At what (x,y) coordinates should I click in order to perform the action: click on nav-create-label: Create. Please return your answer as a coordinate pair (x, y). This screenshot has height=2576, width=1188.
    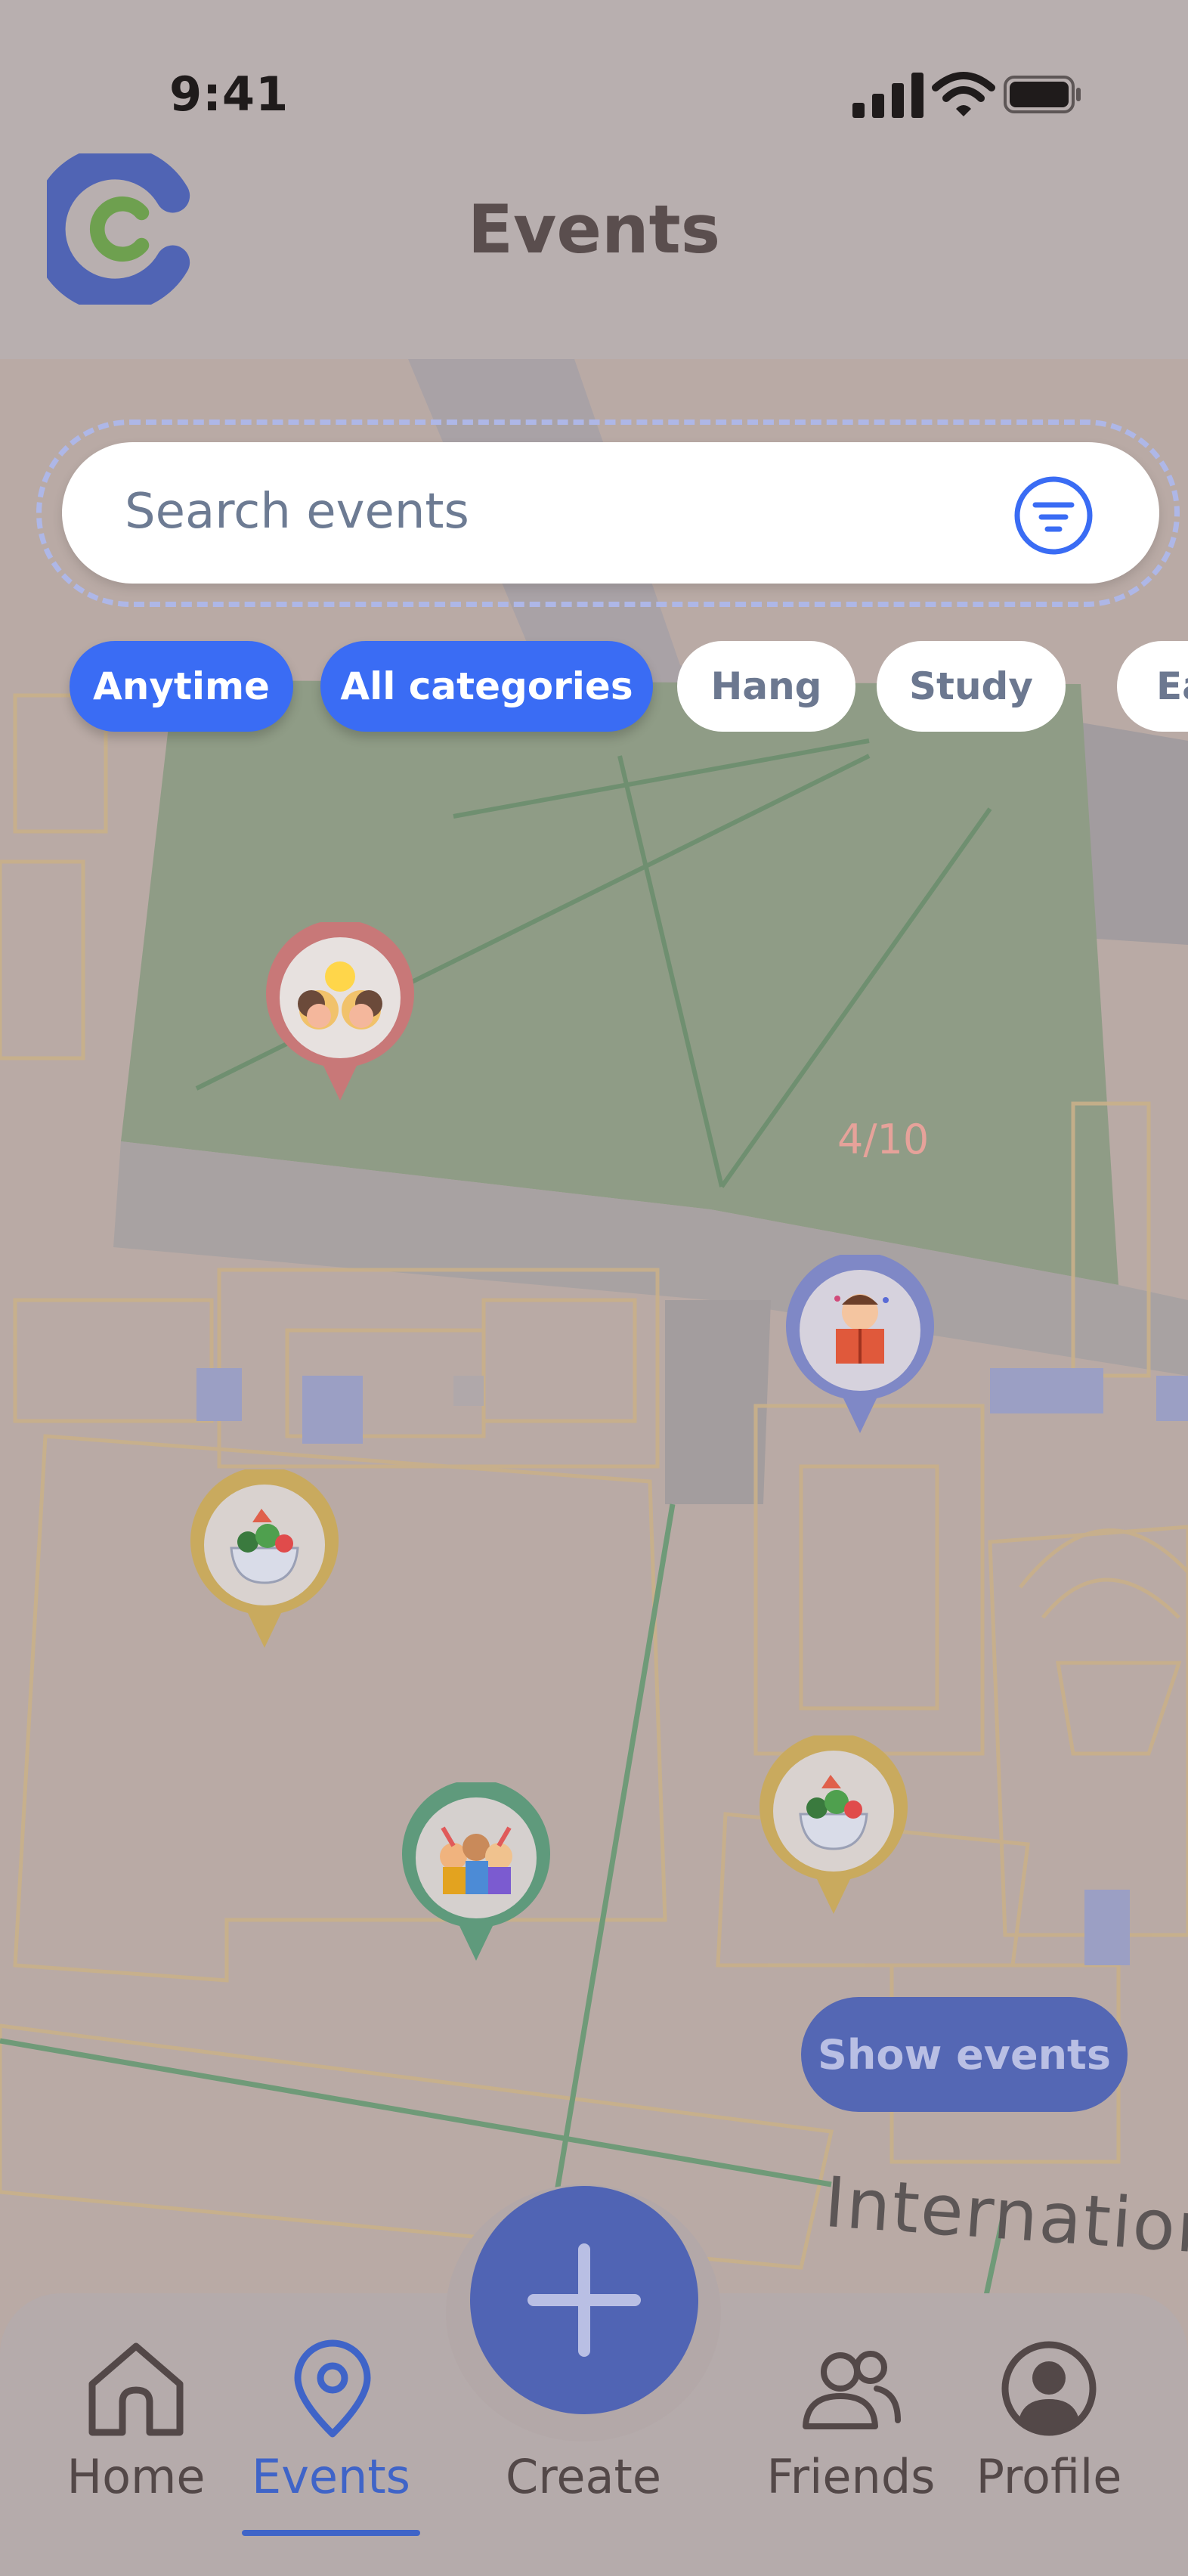
    Looking at the image, I should click on (583, 2476).